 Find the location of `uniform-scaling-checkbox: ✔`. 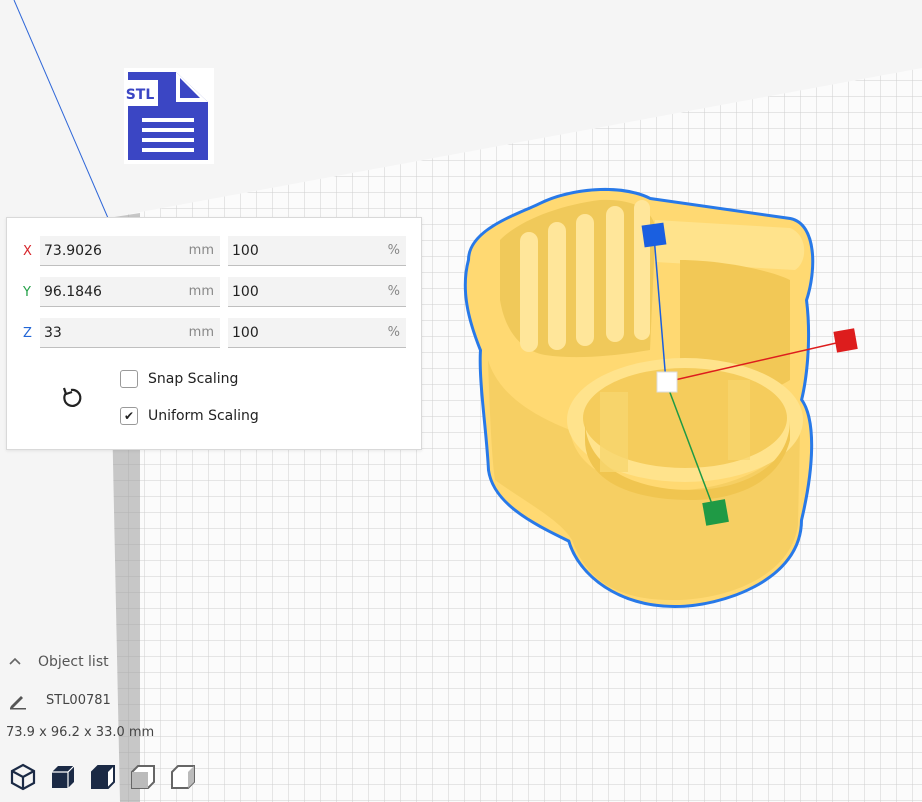

uniform-scaling-checkbox: ✔ is located at coordinates (129, 416).